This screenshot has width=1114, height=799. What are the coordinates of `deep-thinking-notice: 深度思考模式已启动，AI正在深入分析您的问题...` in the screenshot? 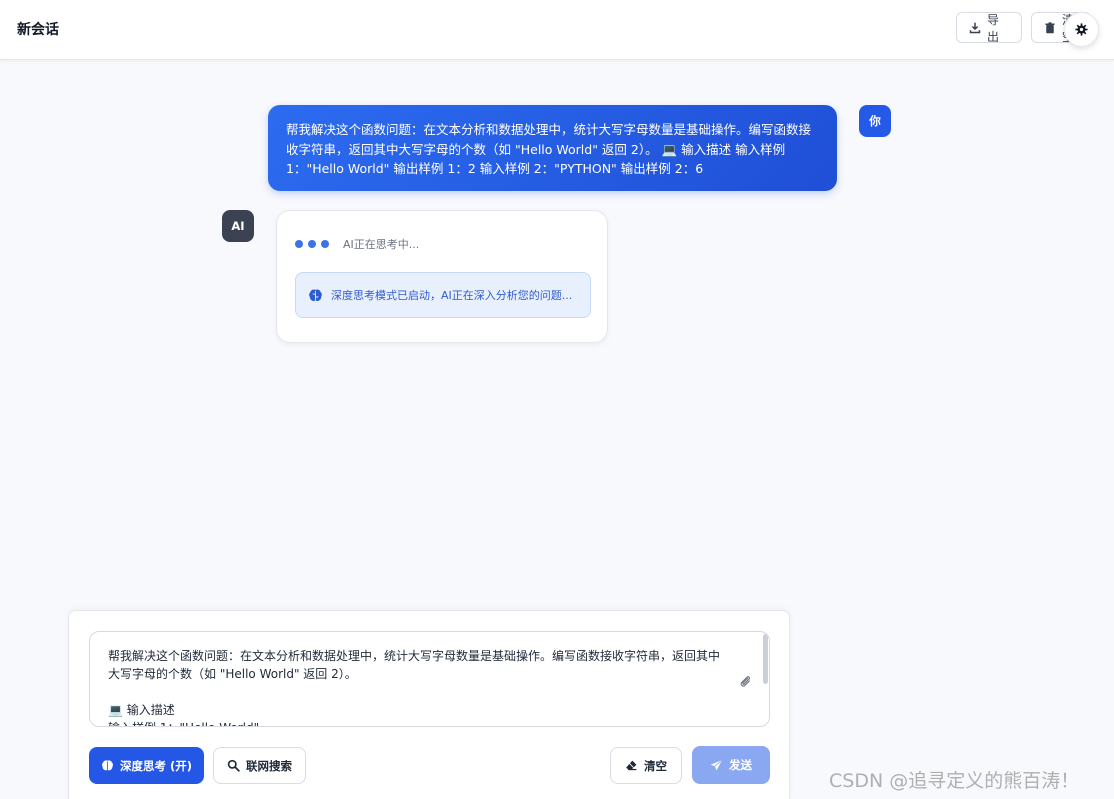 It's located at (443, 295).